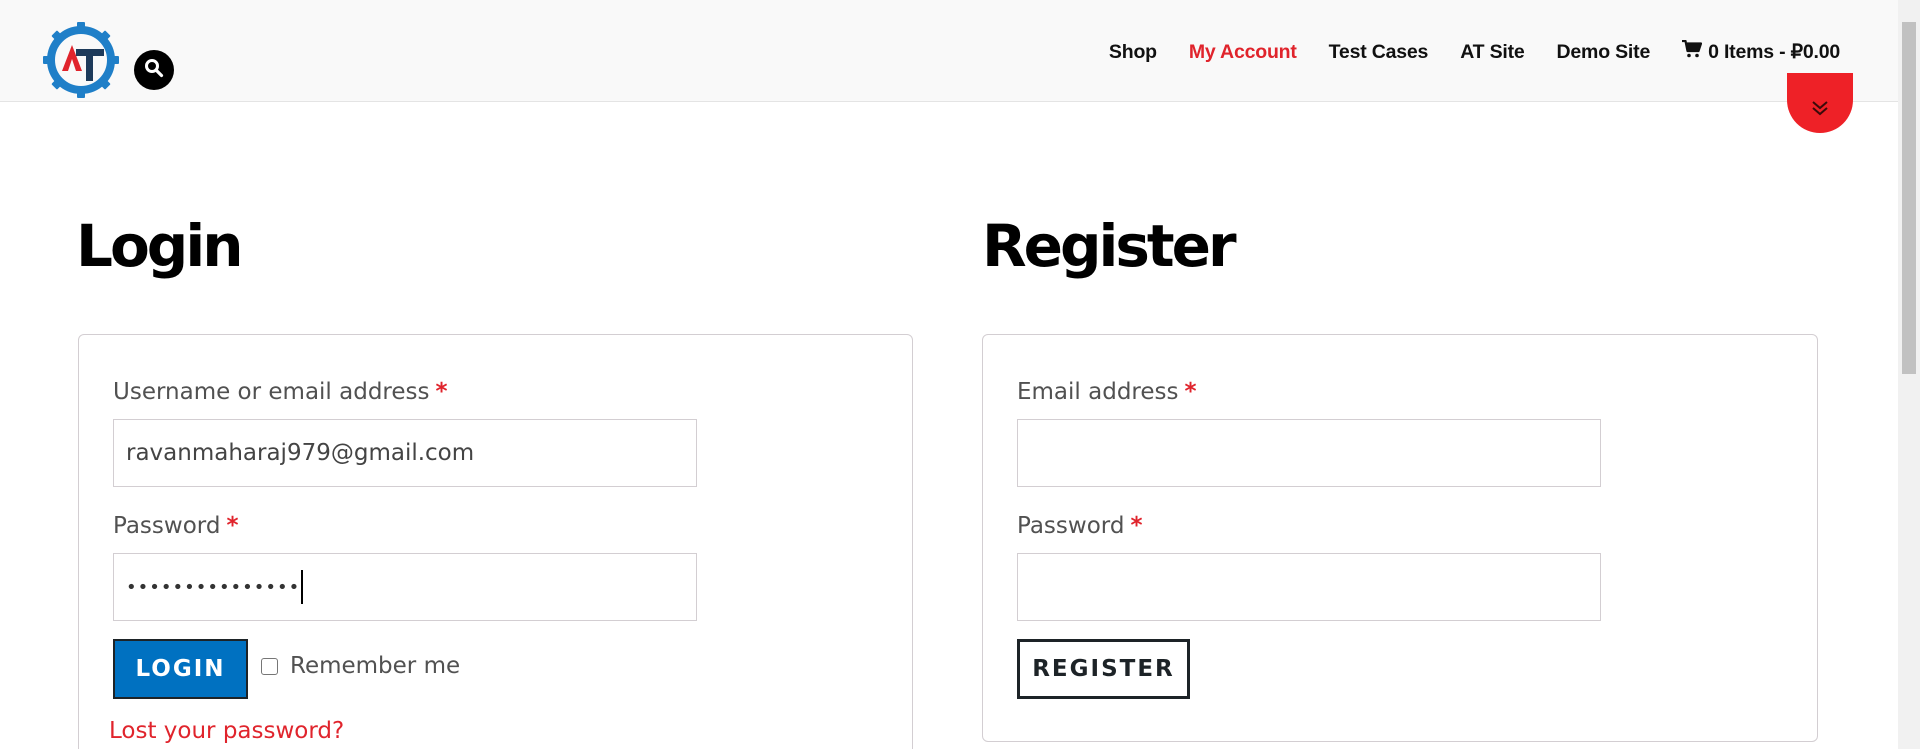 The height and width of the screenshot is (749, 1920). What do you see at coordinates (180, 669) in the screenshot?
I see `login-button: LOGIN` at bounding box center [180, 669].